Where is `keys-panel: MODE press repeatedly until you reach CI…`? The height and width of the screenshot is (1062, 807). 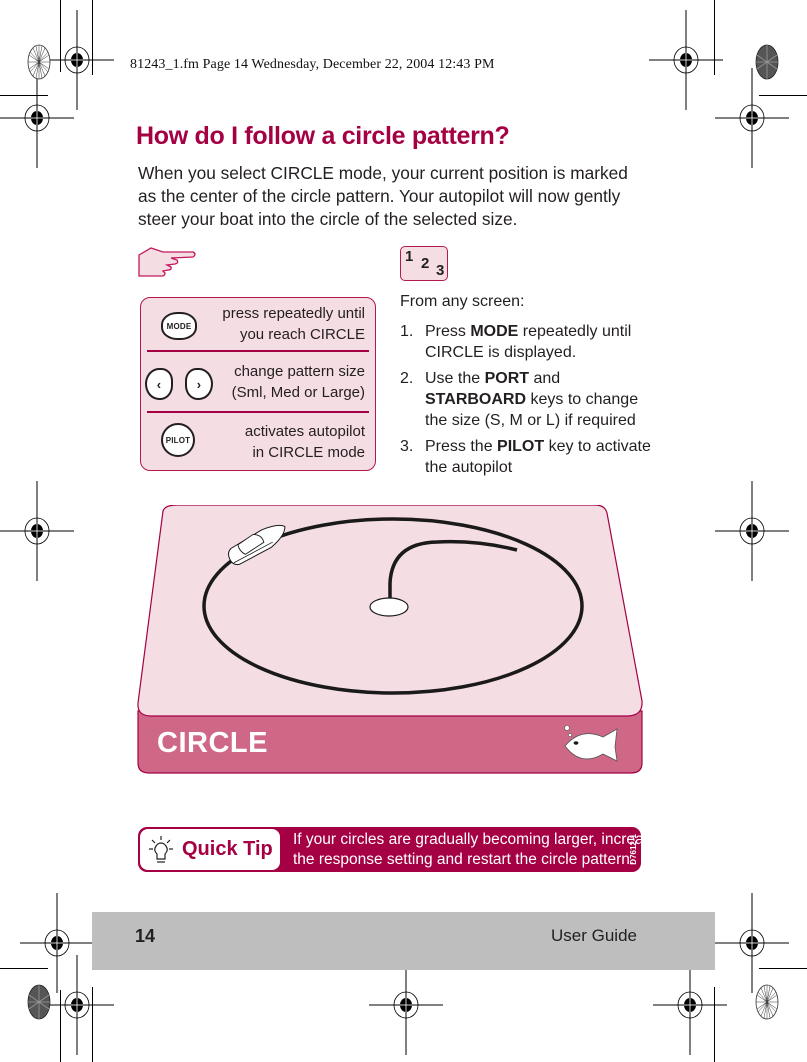 keys-panel: MODE press repeatedly until you reach CI… is located at coordinates (258, 384).